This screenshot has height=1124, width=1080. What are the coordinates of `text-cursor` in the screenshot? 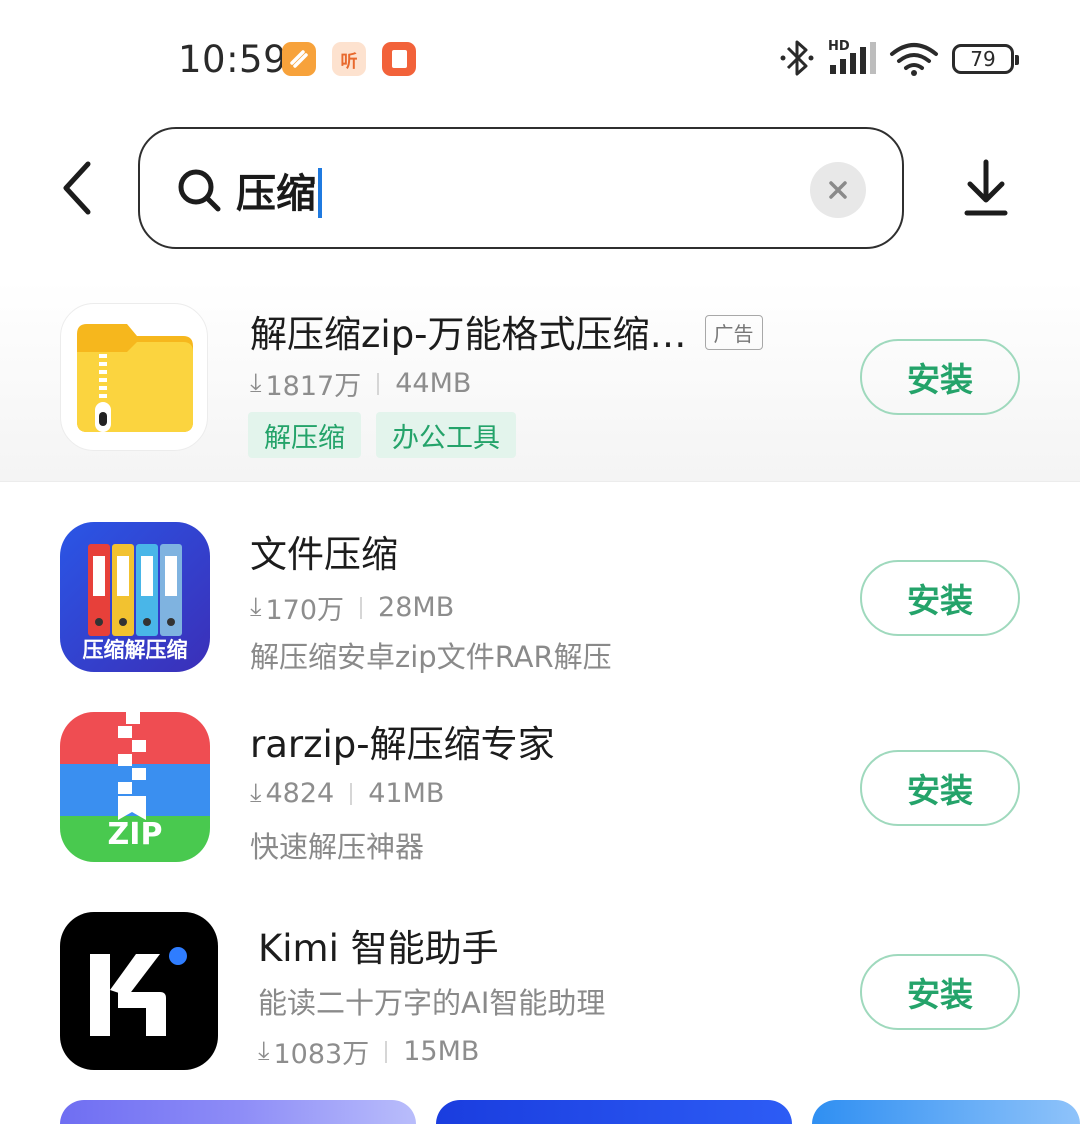 It's located at (320, 193).